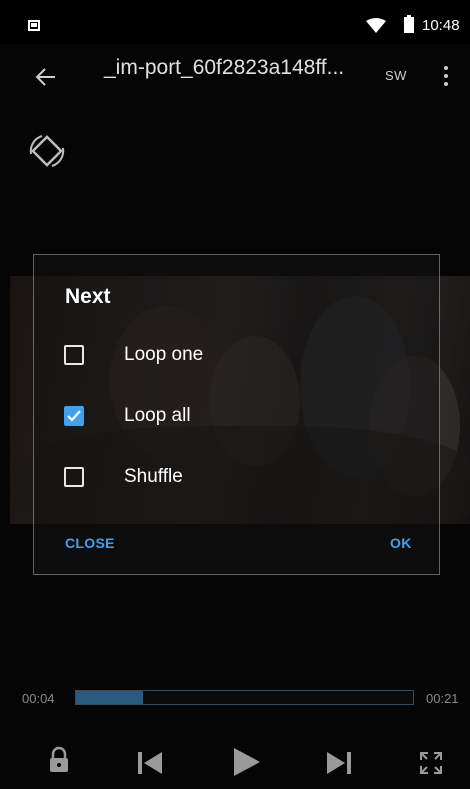 This screenshot has width=470, height=789. What do you see at coordinates (229, 477) in the screenshot?
I see `option-shuffle: Shuffle` at bounding box center [229, 477].